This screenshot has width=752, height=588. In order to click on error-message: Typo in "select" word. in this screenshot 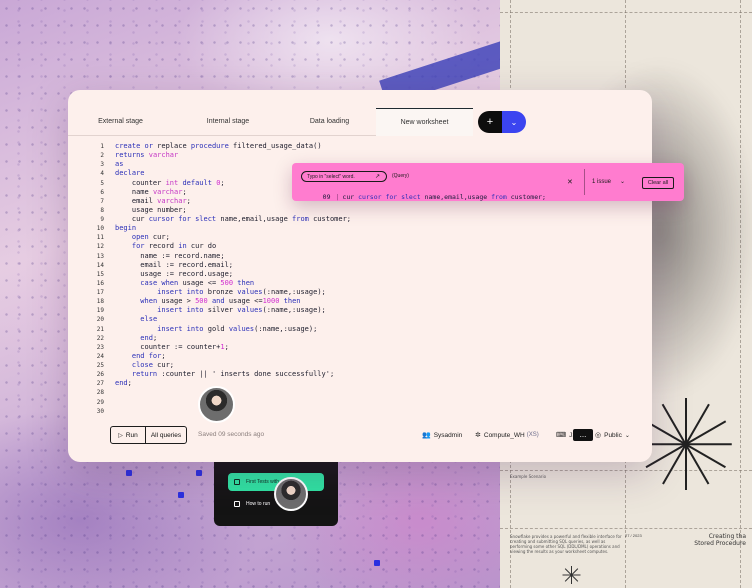, I will do `click(331, 176)`.